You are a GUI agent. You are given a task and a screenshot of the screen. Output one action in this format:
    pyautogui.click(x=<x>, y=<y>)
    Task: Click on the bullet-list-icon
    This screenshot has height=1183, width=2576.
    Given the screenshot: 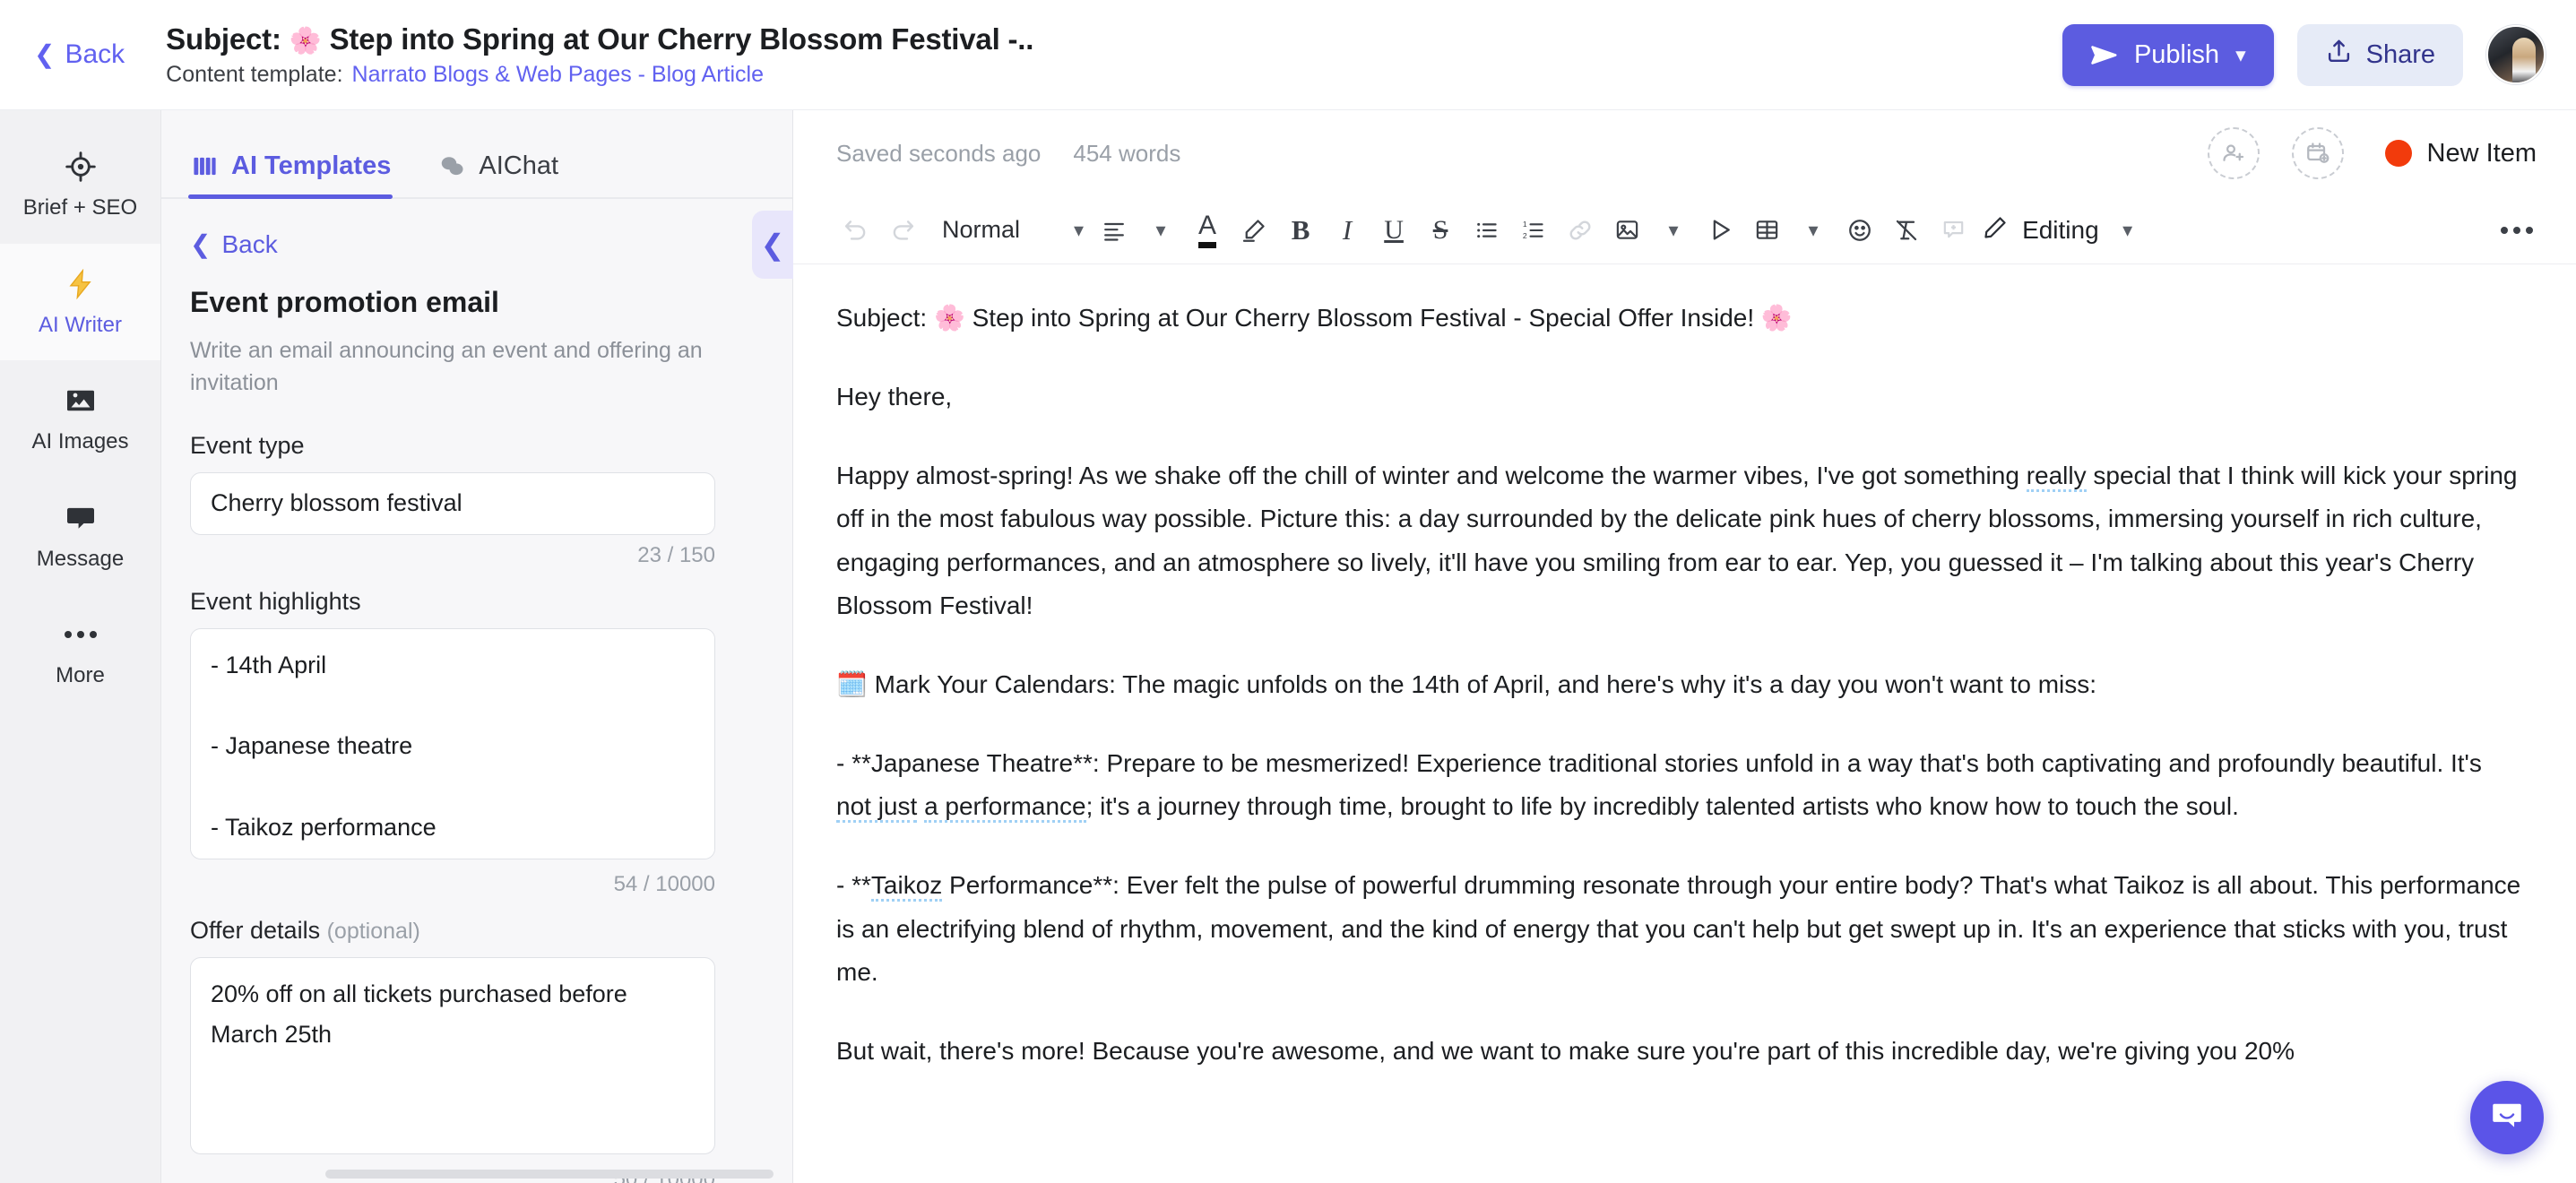 What is the action you would take?
    pyautogui.click(x=1487, y=231)
    